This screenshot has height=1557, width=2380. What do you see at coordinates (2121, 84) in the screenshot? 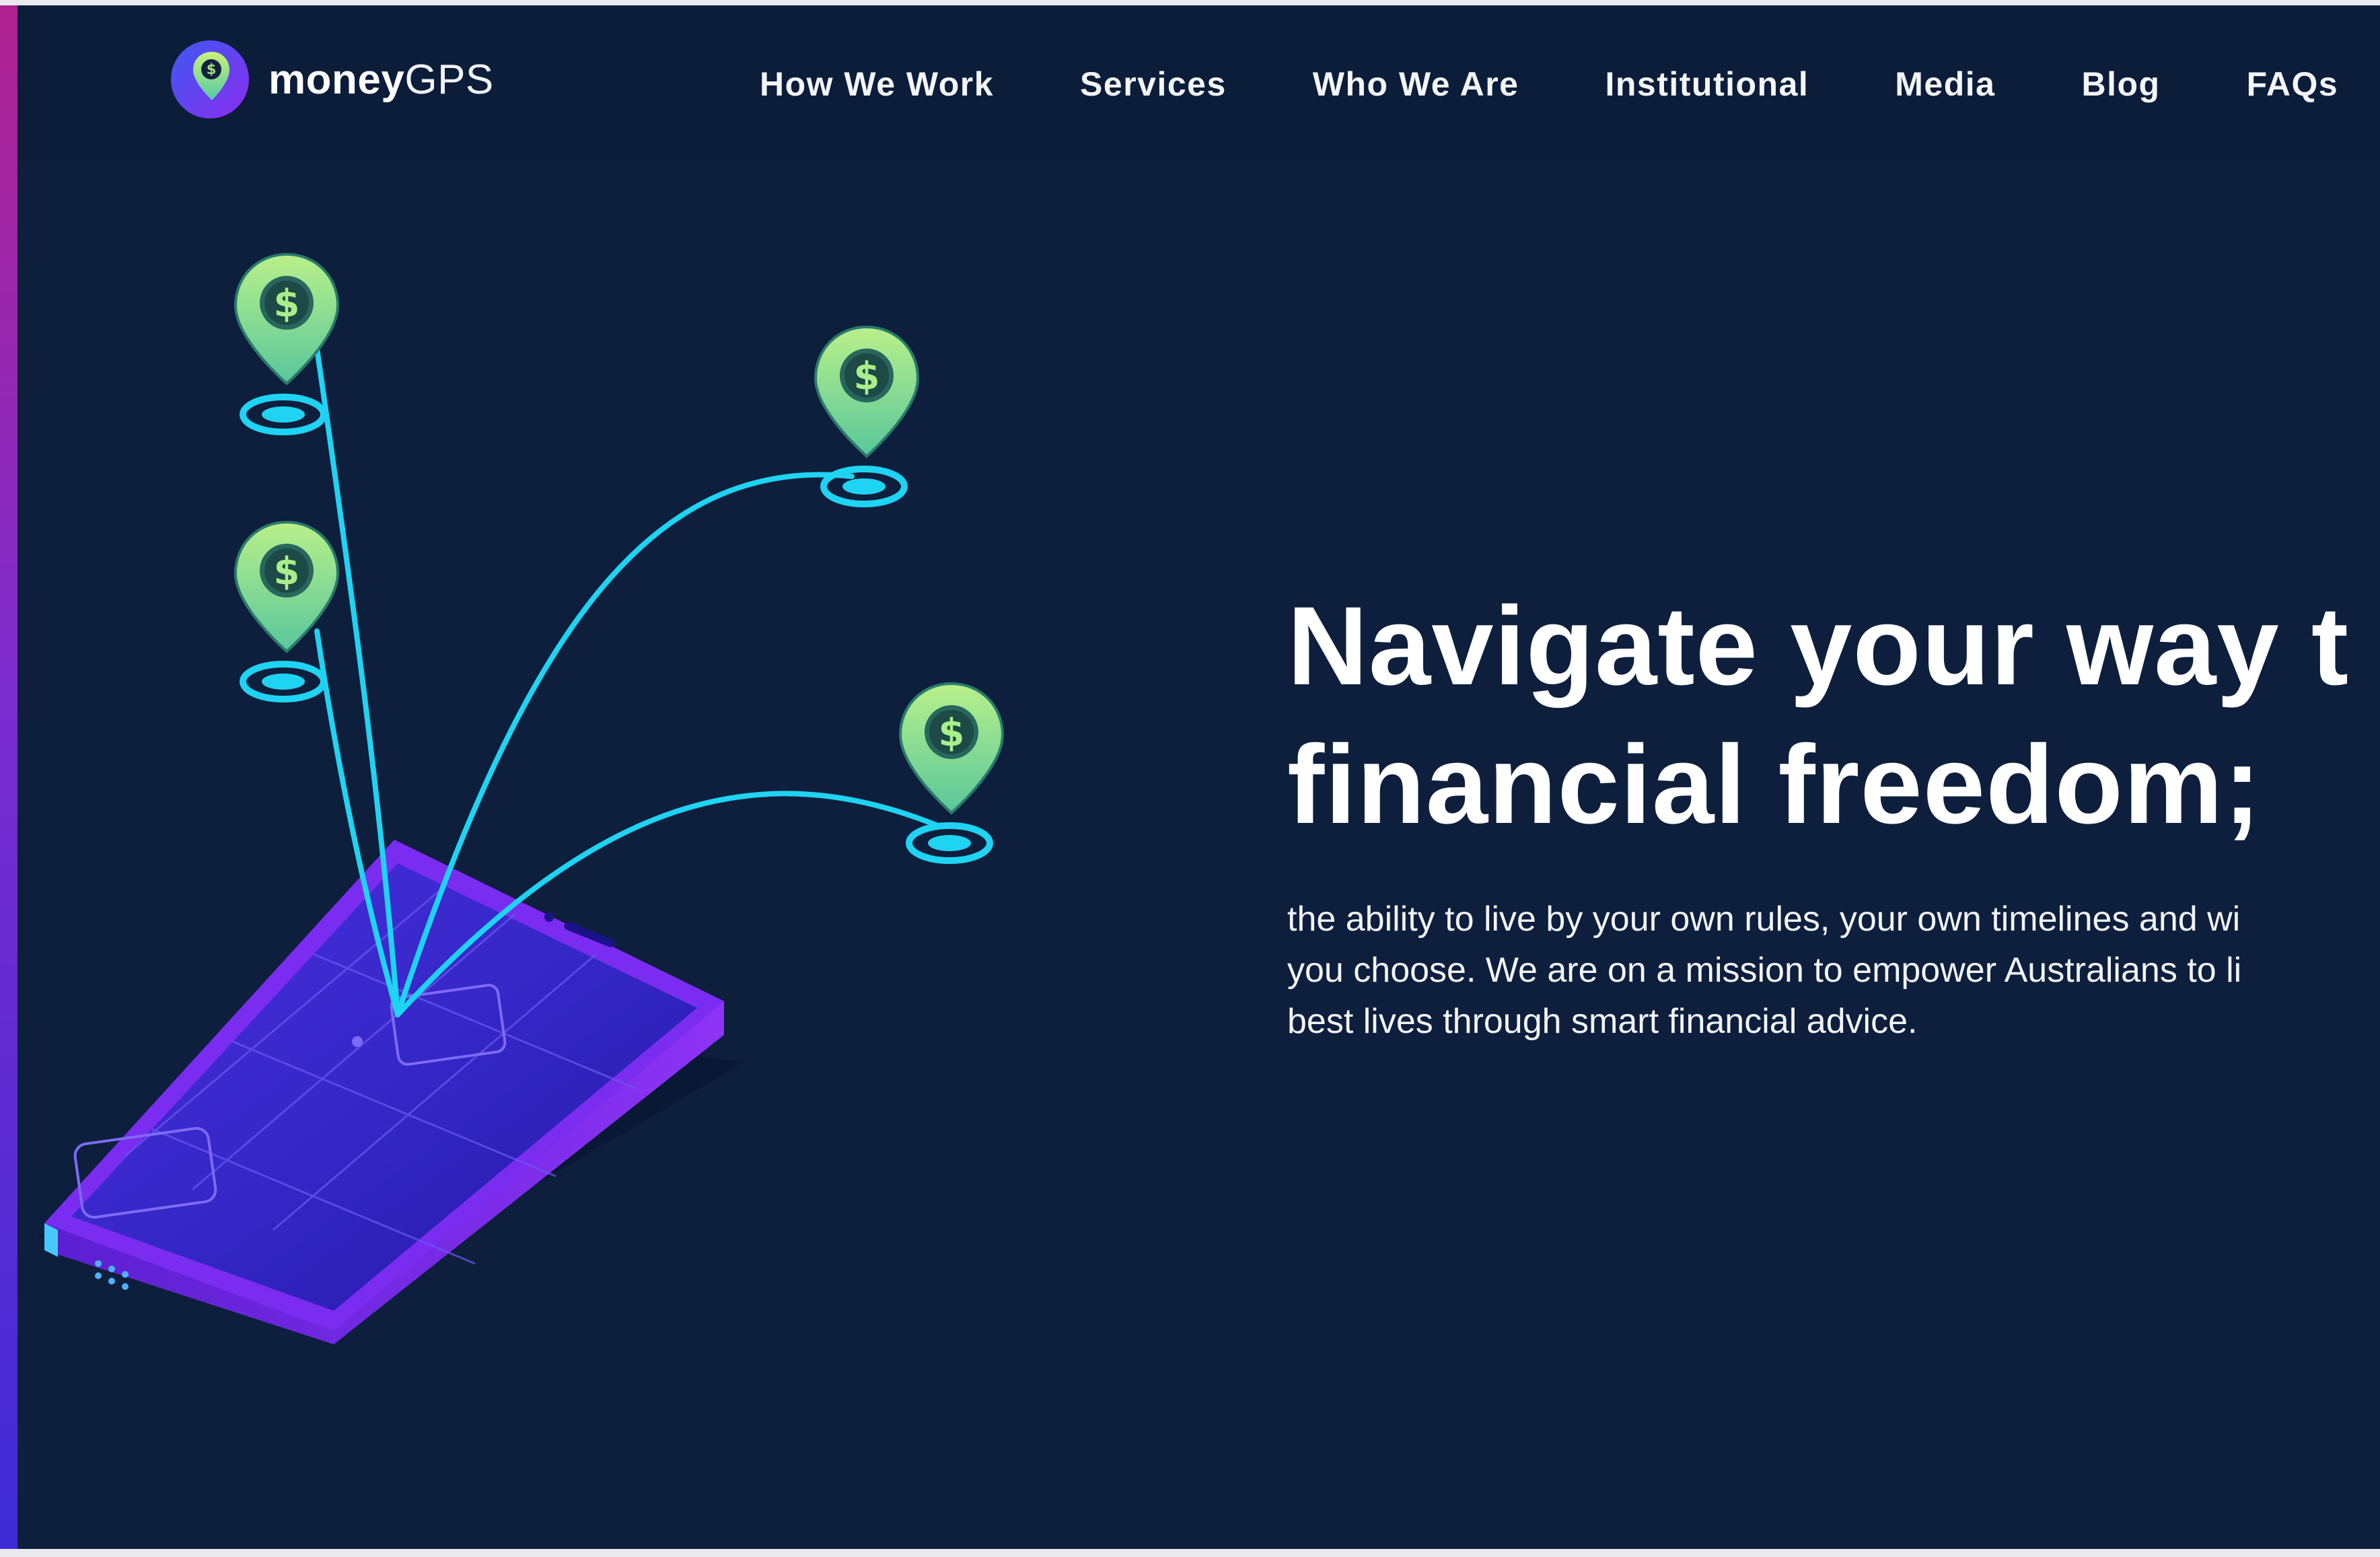
I see `nav-blog: Blog` at bounding box center [2121, 84].